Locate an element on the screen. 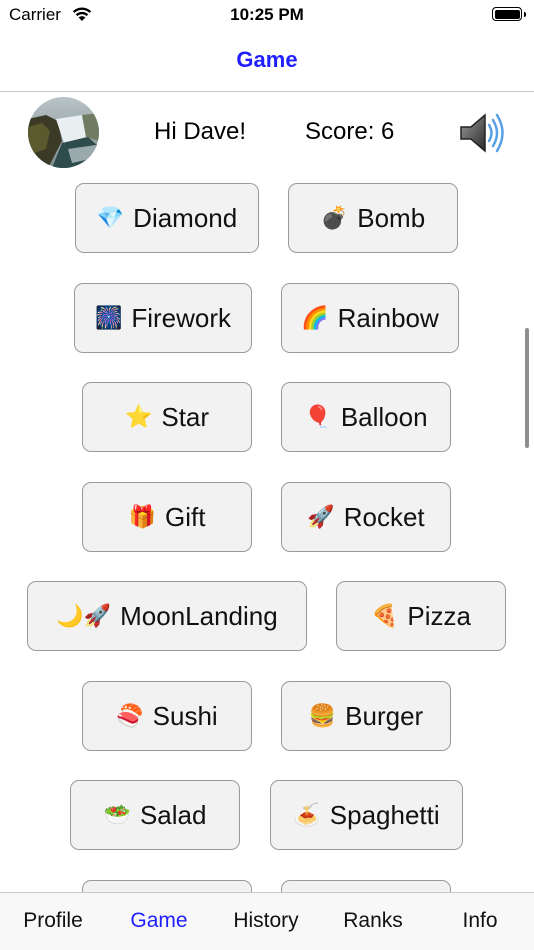 Image resolution: width=534 pixels, height=950 pixels. button-label: Star is located at coordinates (185, 416).